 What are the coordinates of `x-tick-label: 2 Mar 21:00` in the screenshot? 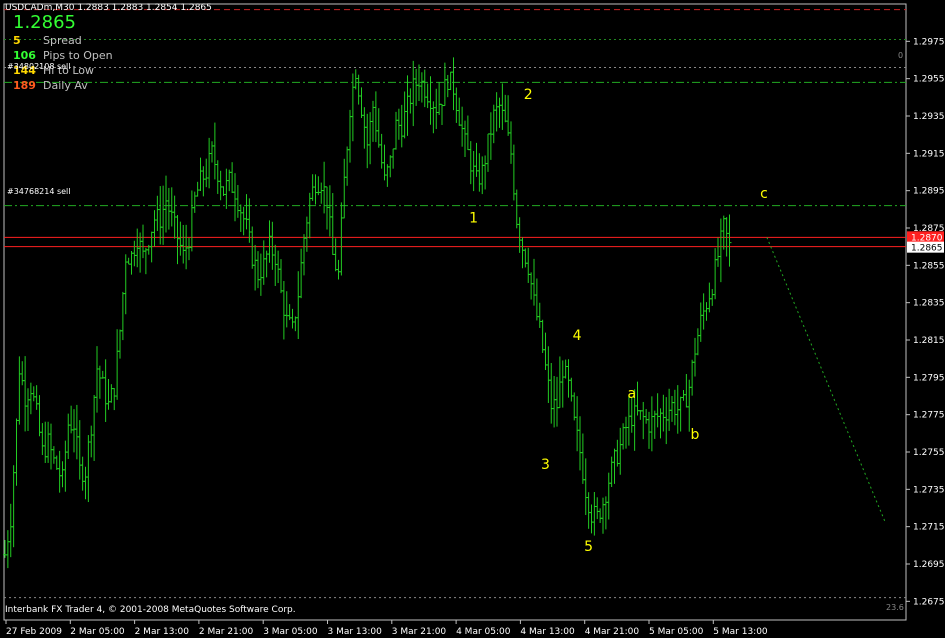 It's located at (226, 632).